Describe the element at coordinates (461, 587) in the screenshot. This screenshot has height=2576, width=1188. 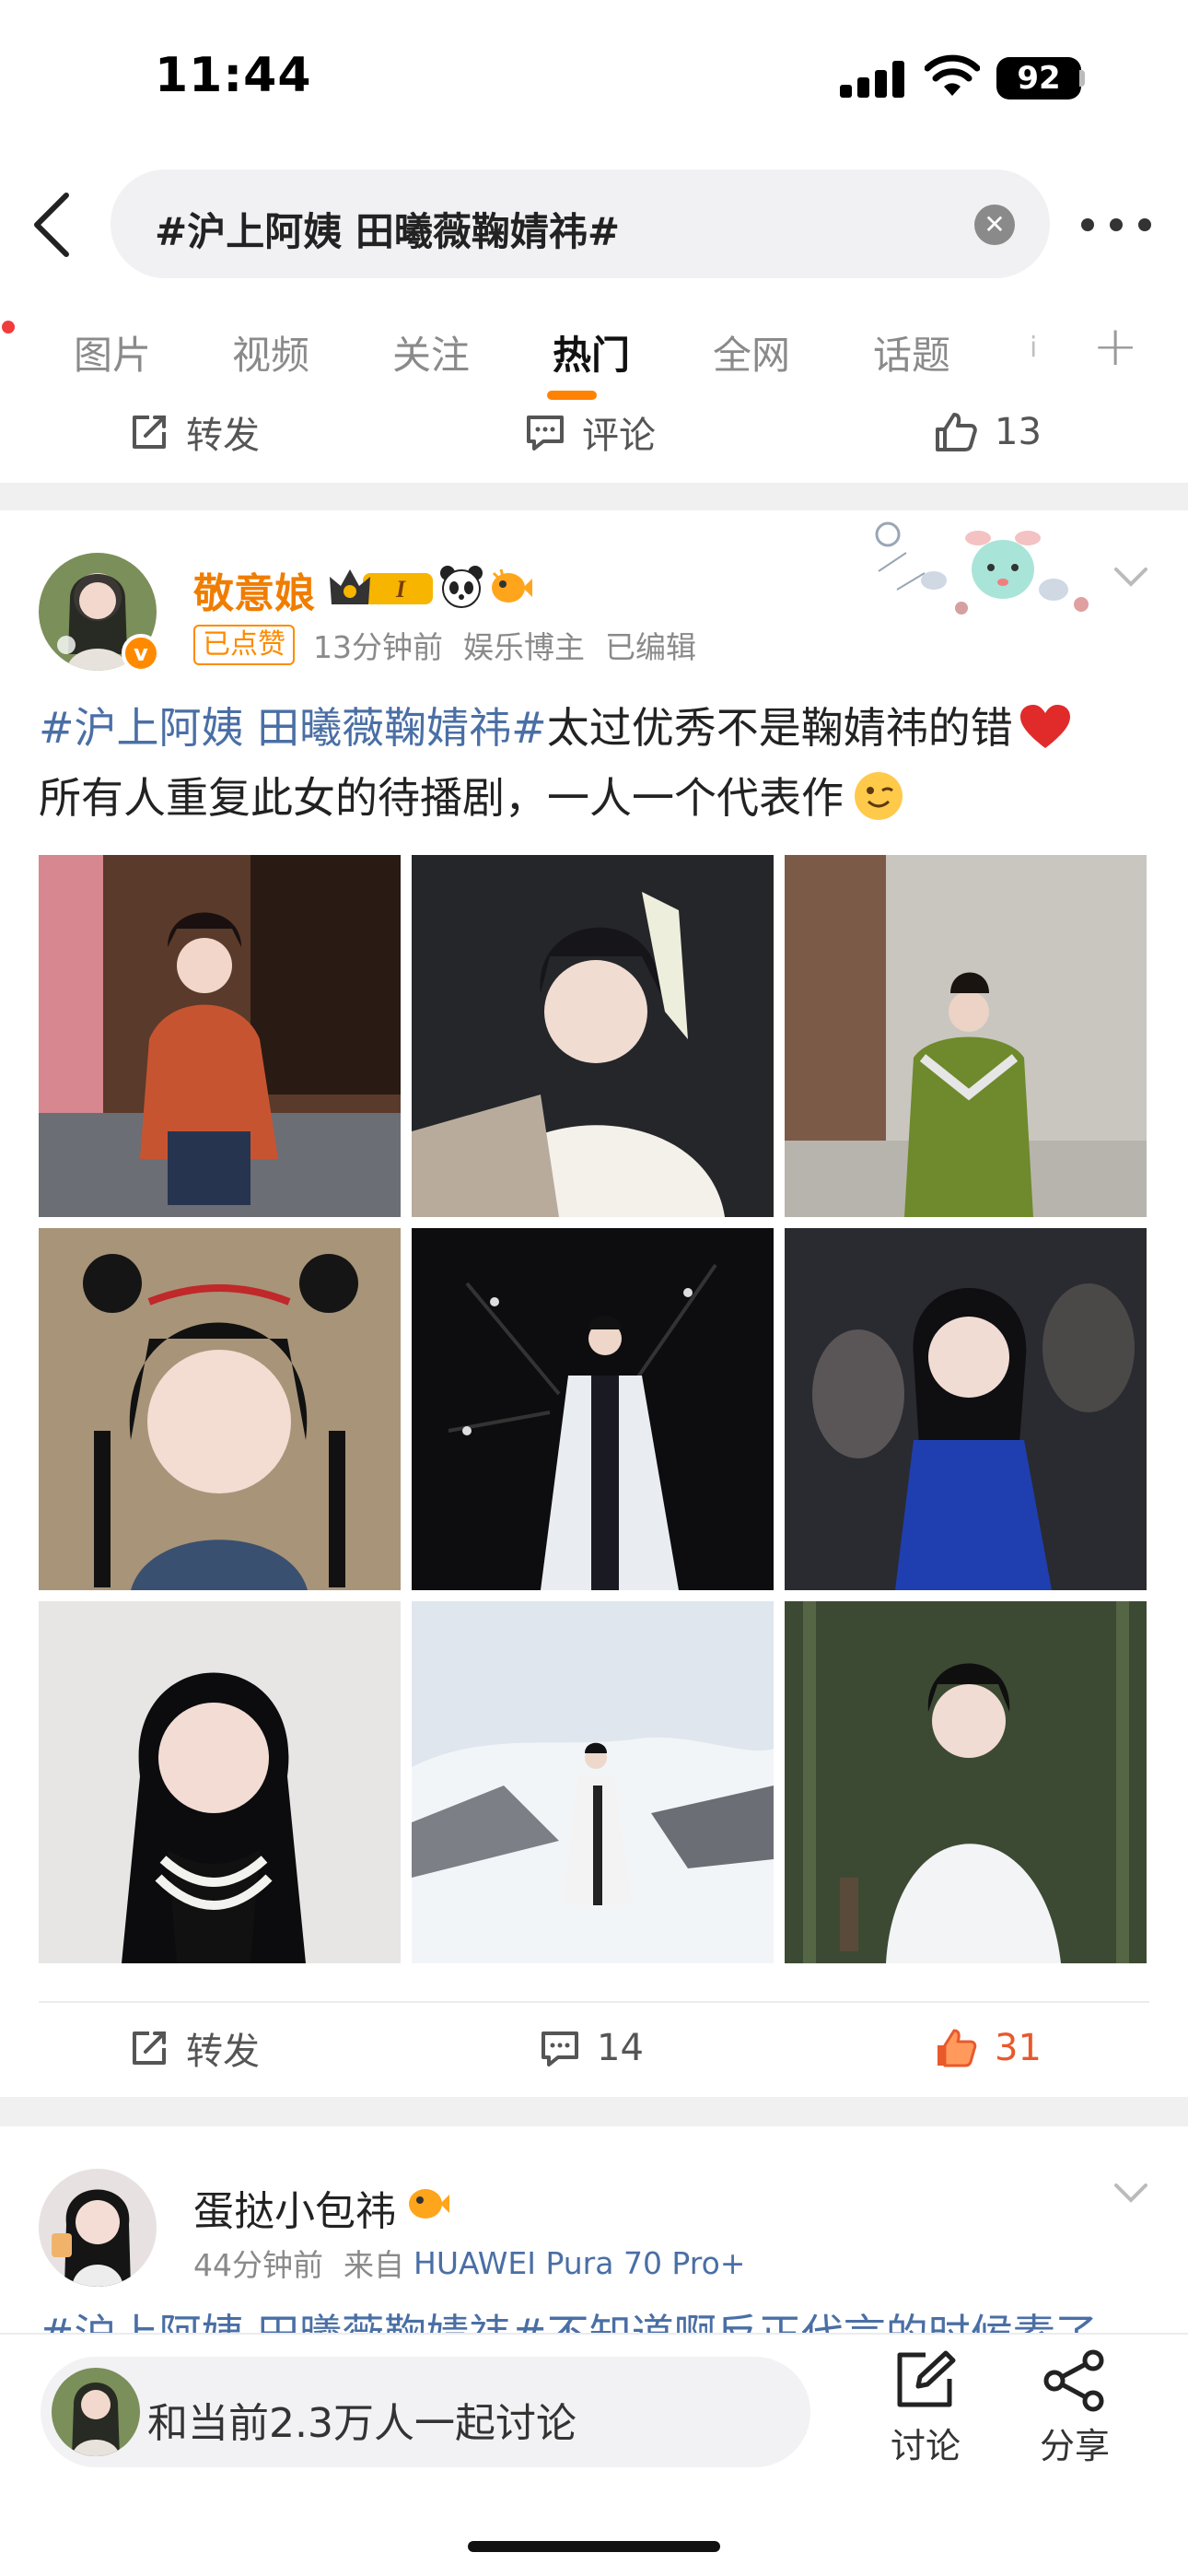
I see `panda-badge-icon` at that location.